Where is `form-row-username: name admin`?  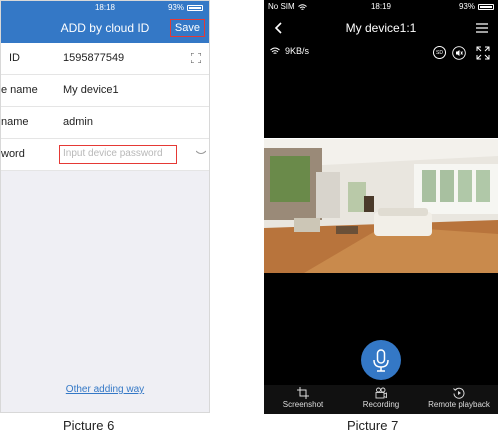 form-row-username: name admin is located at coordinates (105, 123).